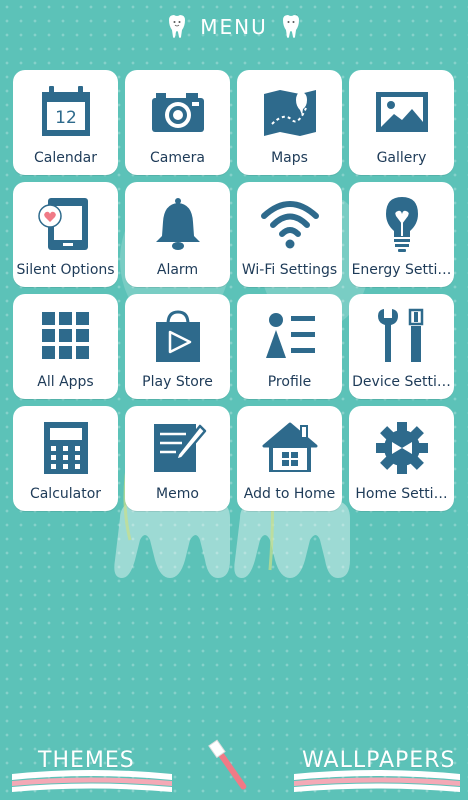  I want to click on tile-all-apps: All Apps, so click(65, 346).